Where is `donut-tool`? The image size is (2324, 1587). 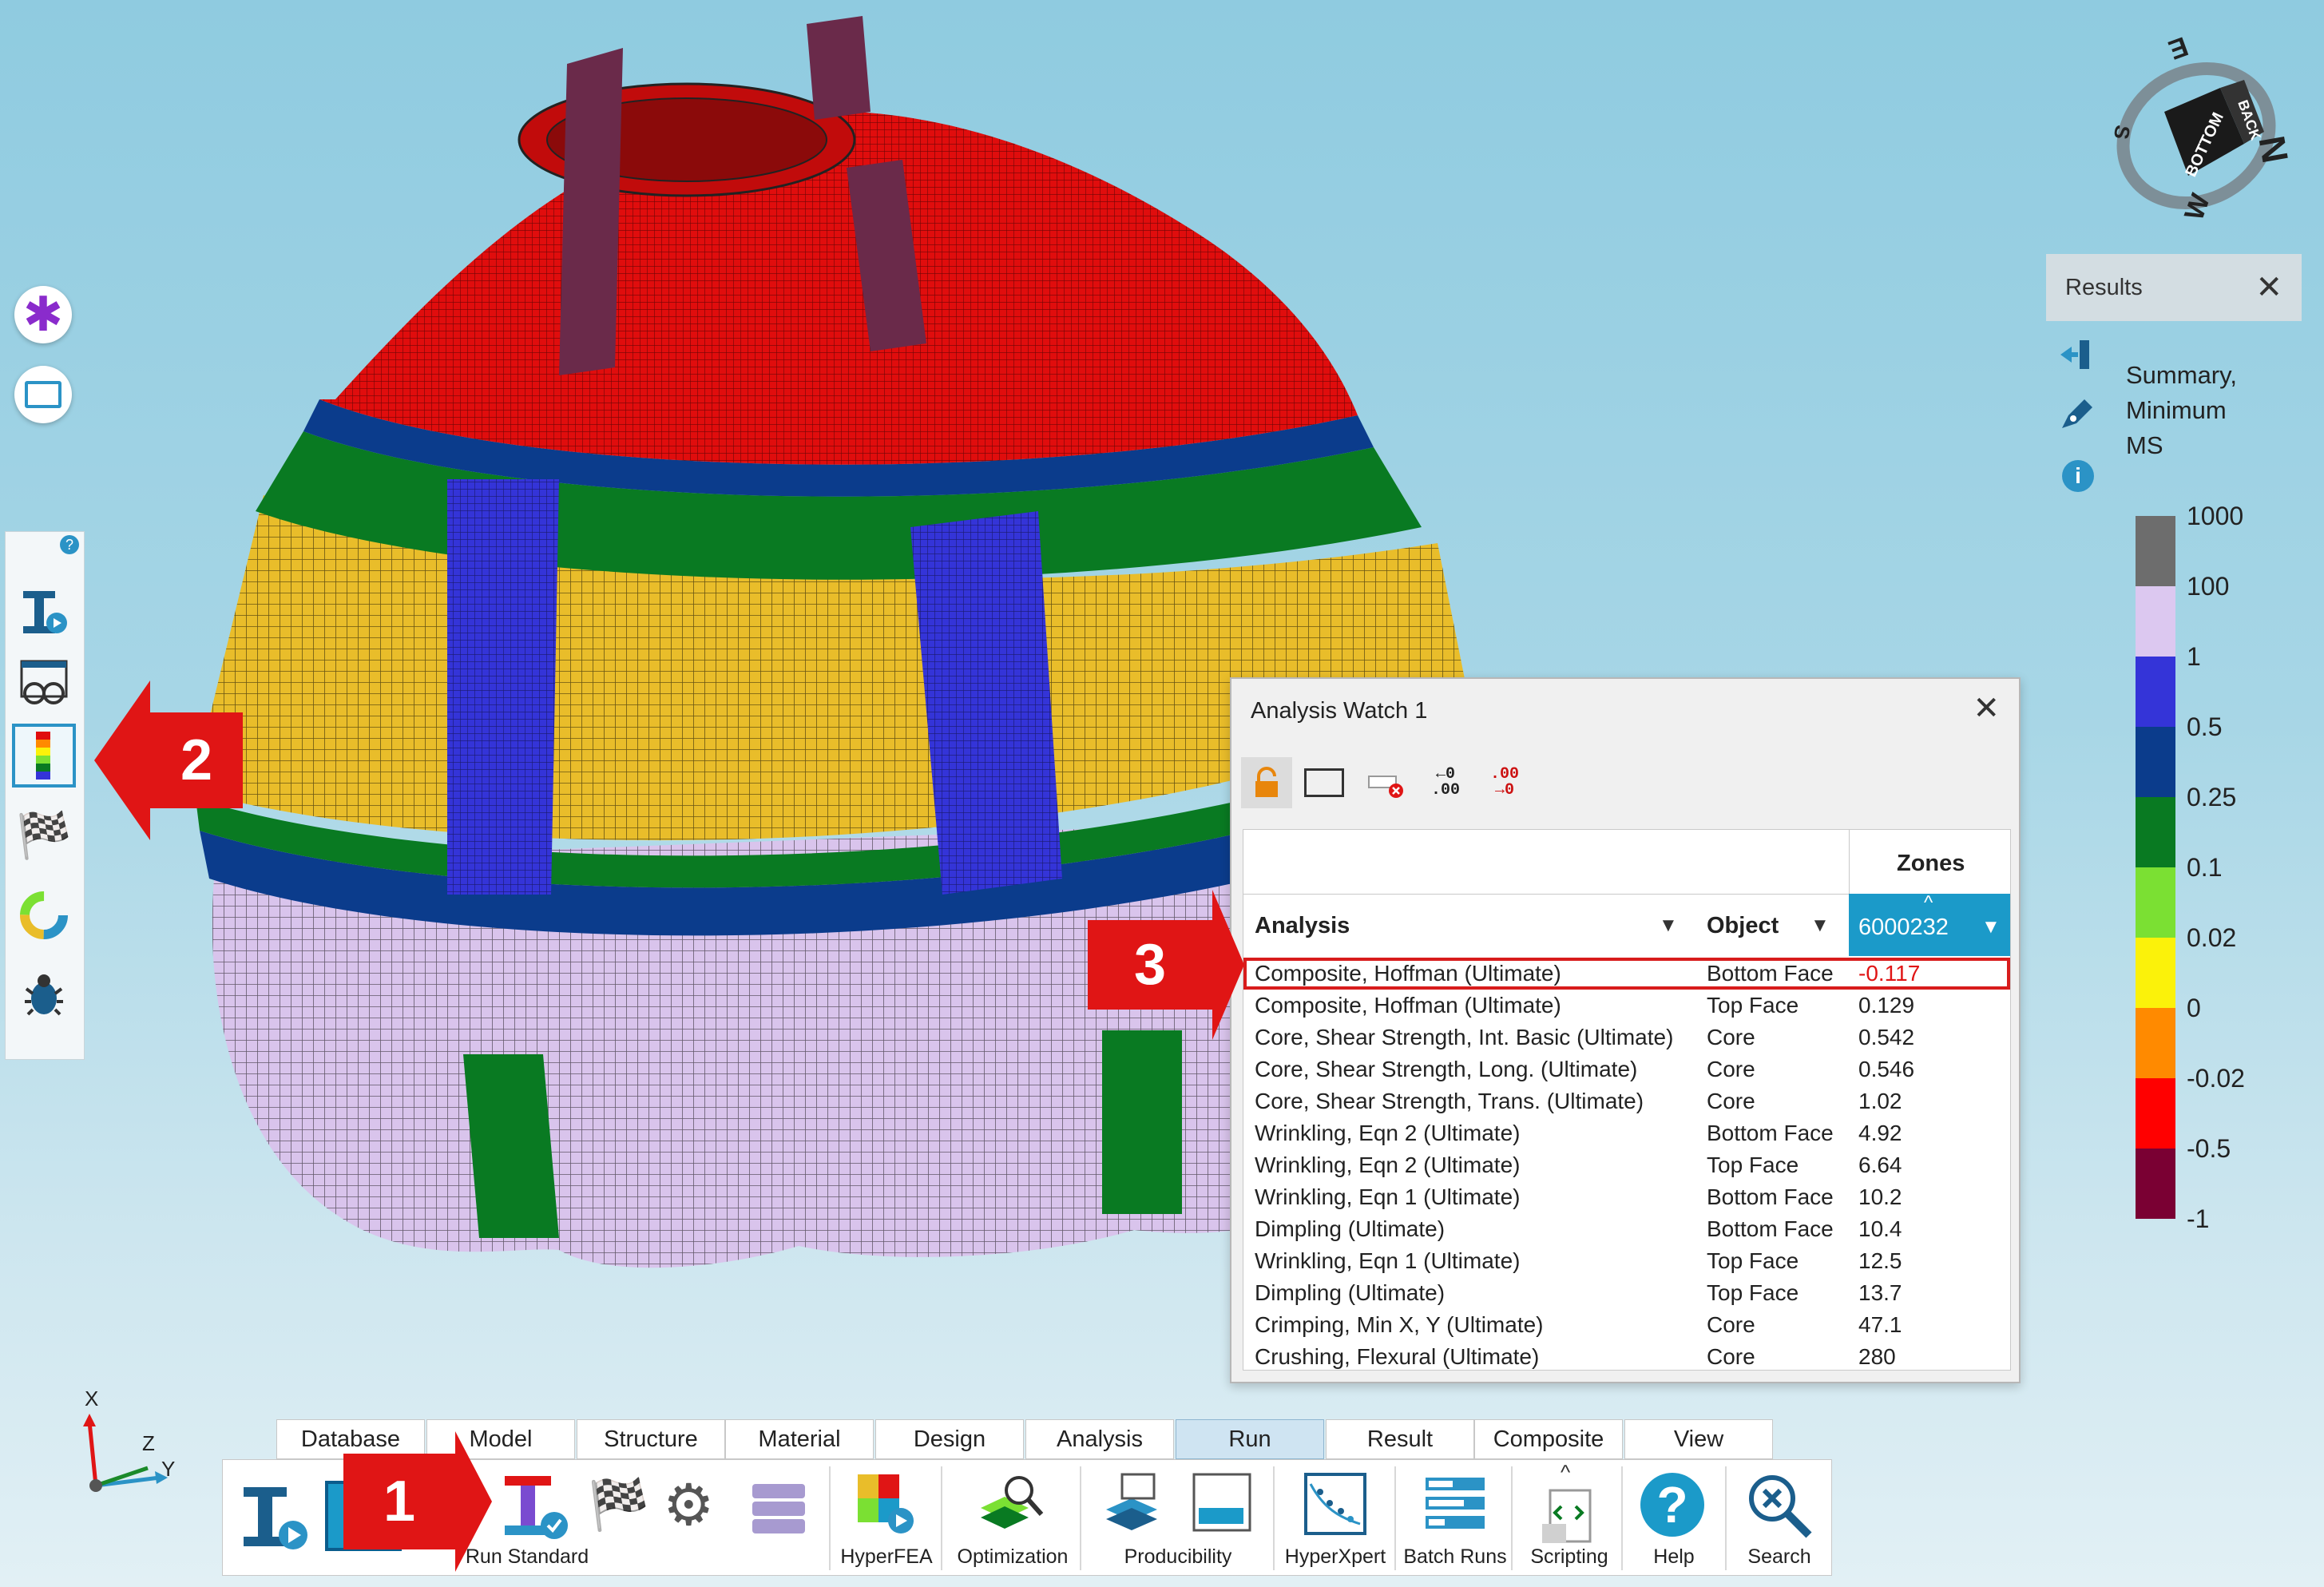
donut-tool is located at coordinates (44, 915).